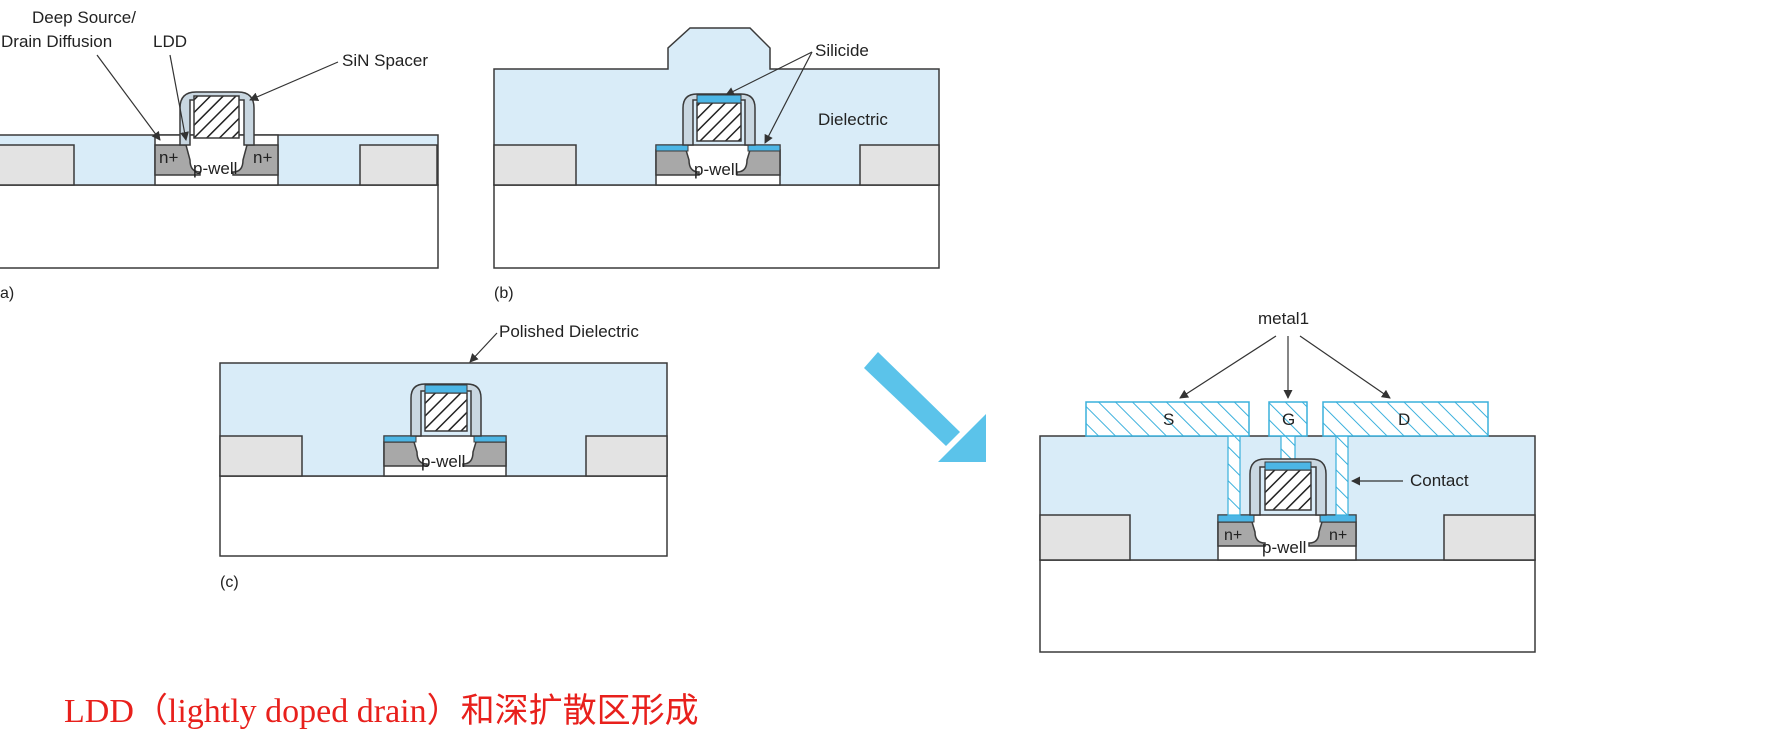 The image size is (1792, 745). I want to click on arrow-shaft, so click(912, 399).